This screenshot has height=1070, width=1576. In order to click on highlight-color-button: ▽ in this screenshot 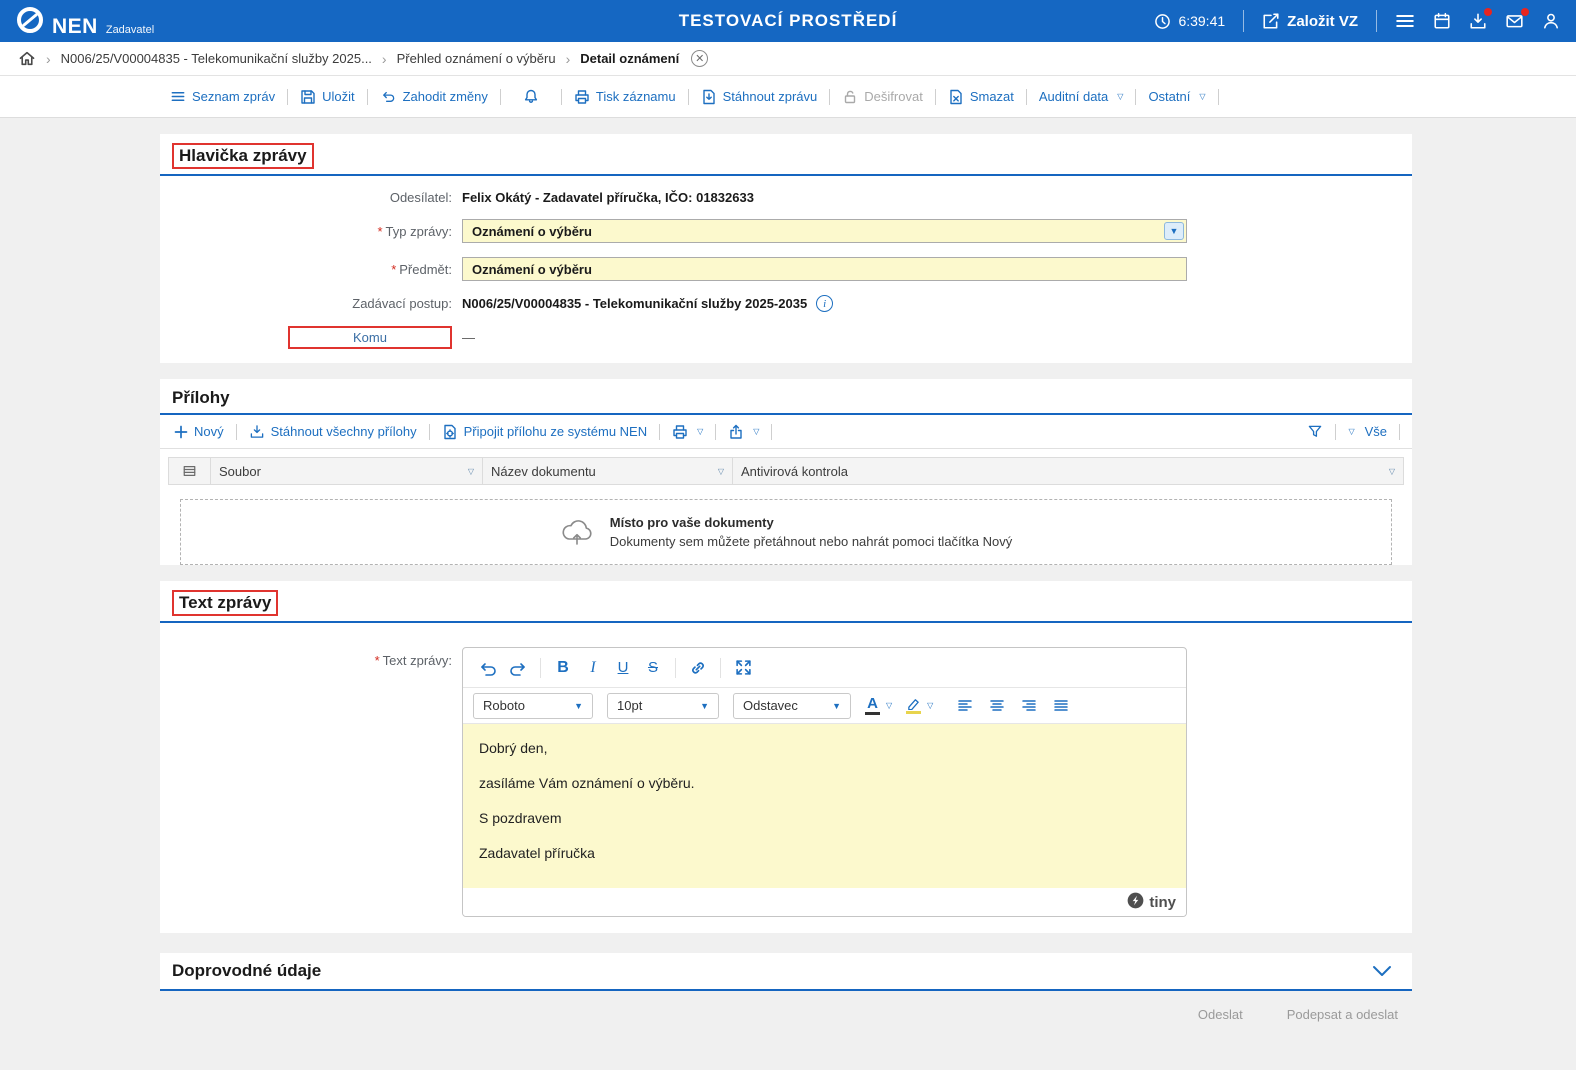, I will do `click(919, 705)`.